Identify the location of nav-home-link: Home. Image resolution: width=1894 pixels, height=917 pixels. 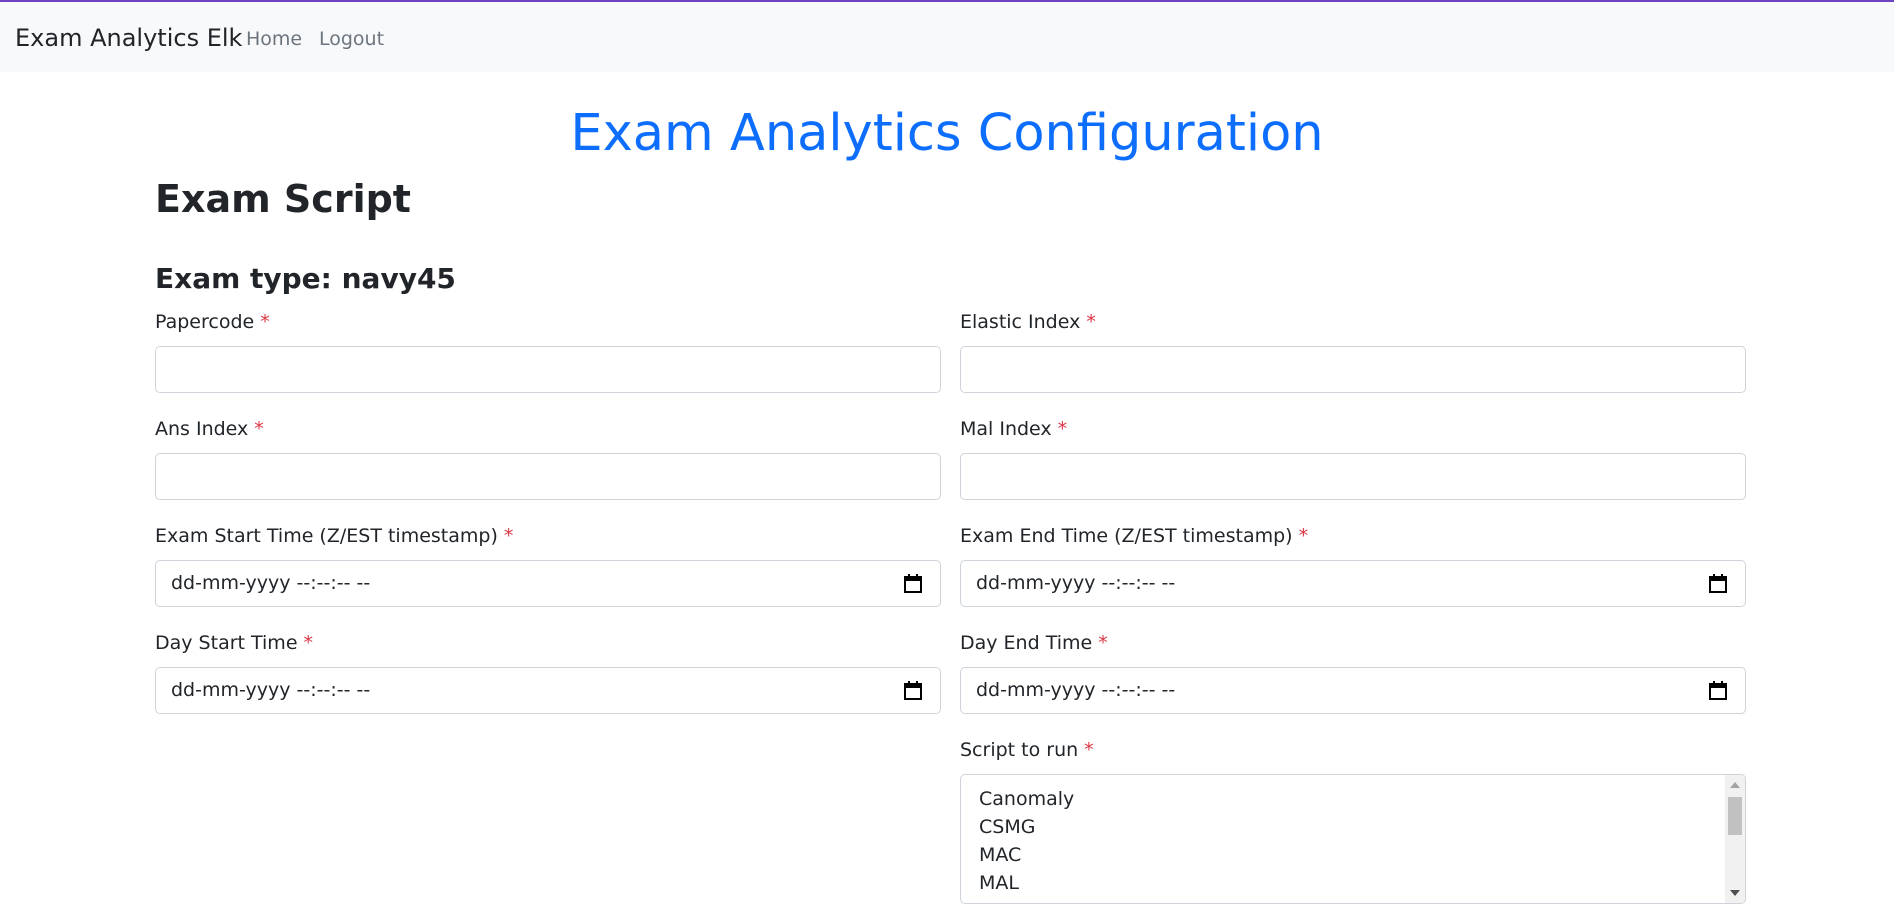
(274, 39).